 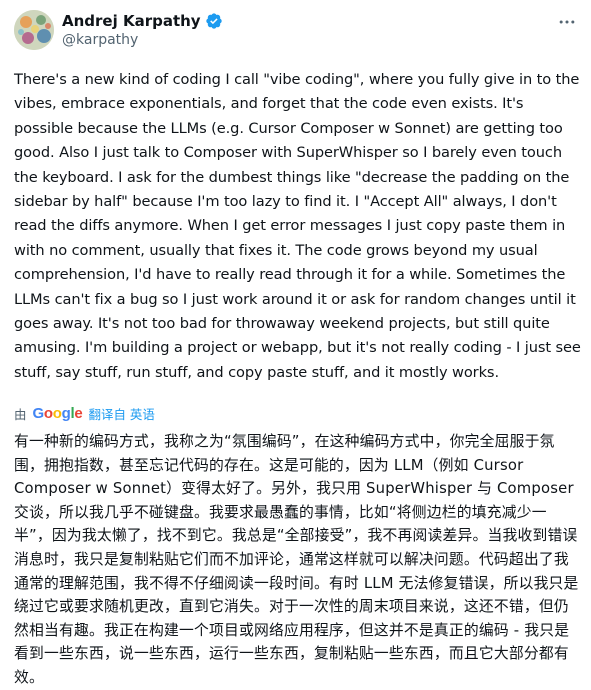 What do you see at coordinates (295, 30) in the screenshot?
I see `tweet-header: Andrej Karpathy @karpathy` at bounding box center [295, 30].